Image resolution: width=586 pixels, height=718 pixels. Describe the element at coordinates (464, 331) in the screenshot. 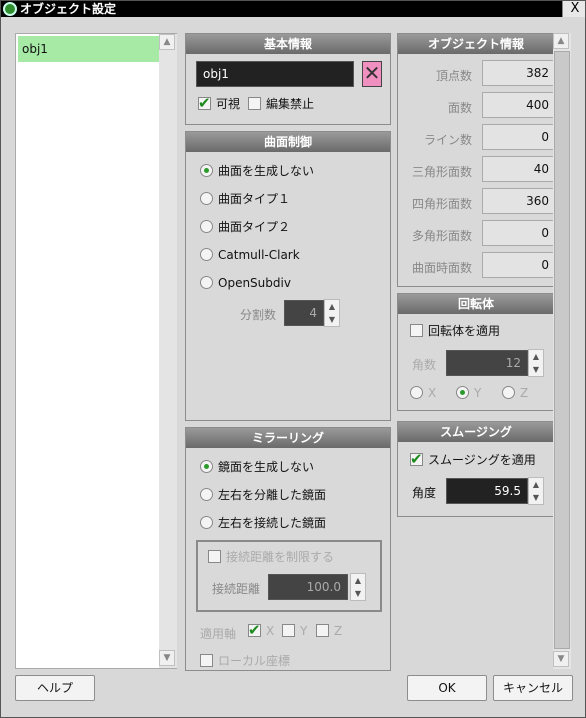

I see `lathe-apply-label: 回転体を適用` at that location.